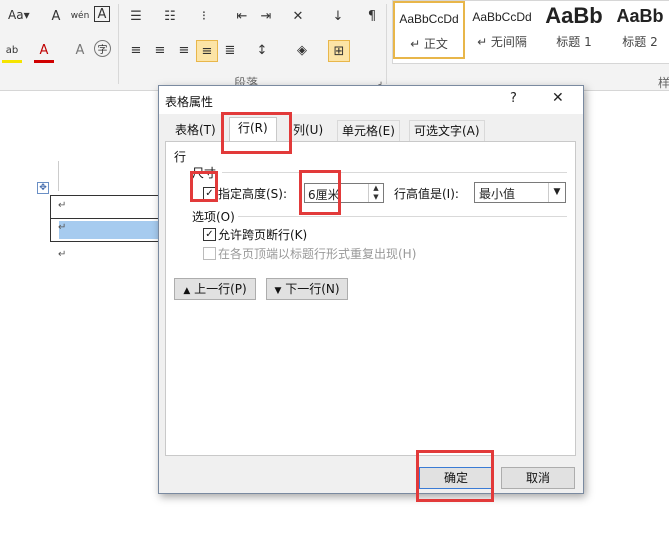 This screenshot has height=537, width=669. What do you see at coordinates (556, 192) in the screenshot?
I see `chevron-down-icon: ▼` at bounding box center [556, 192].